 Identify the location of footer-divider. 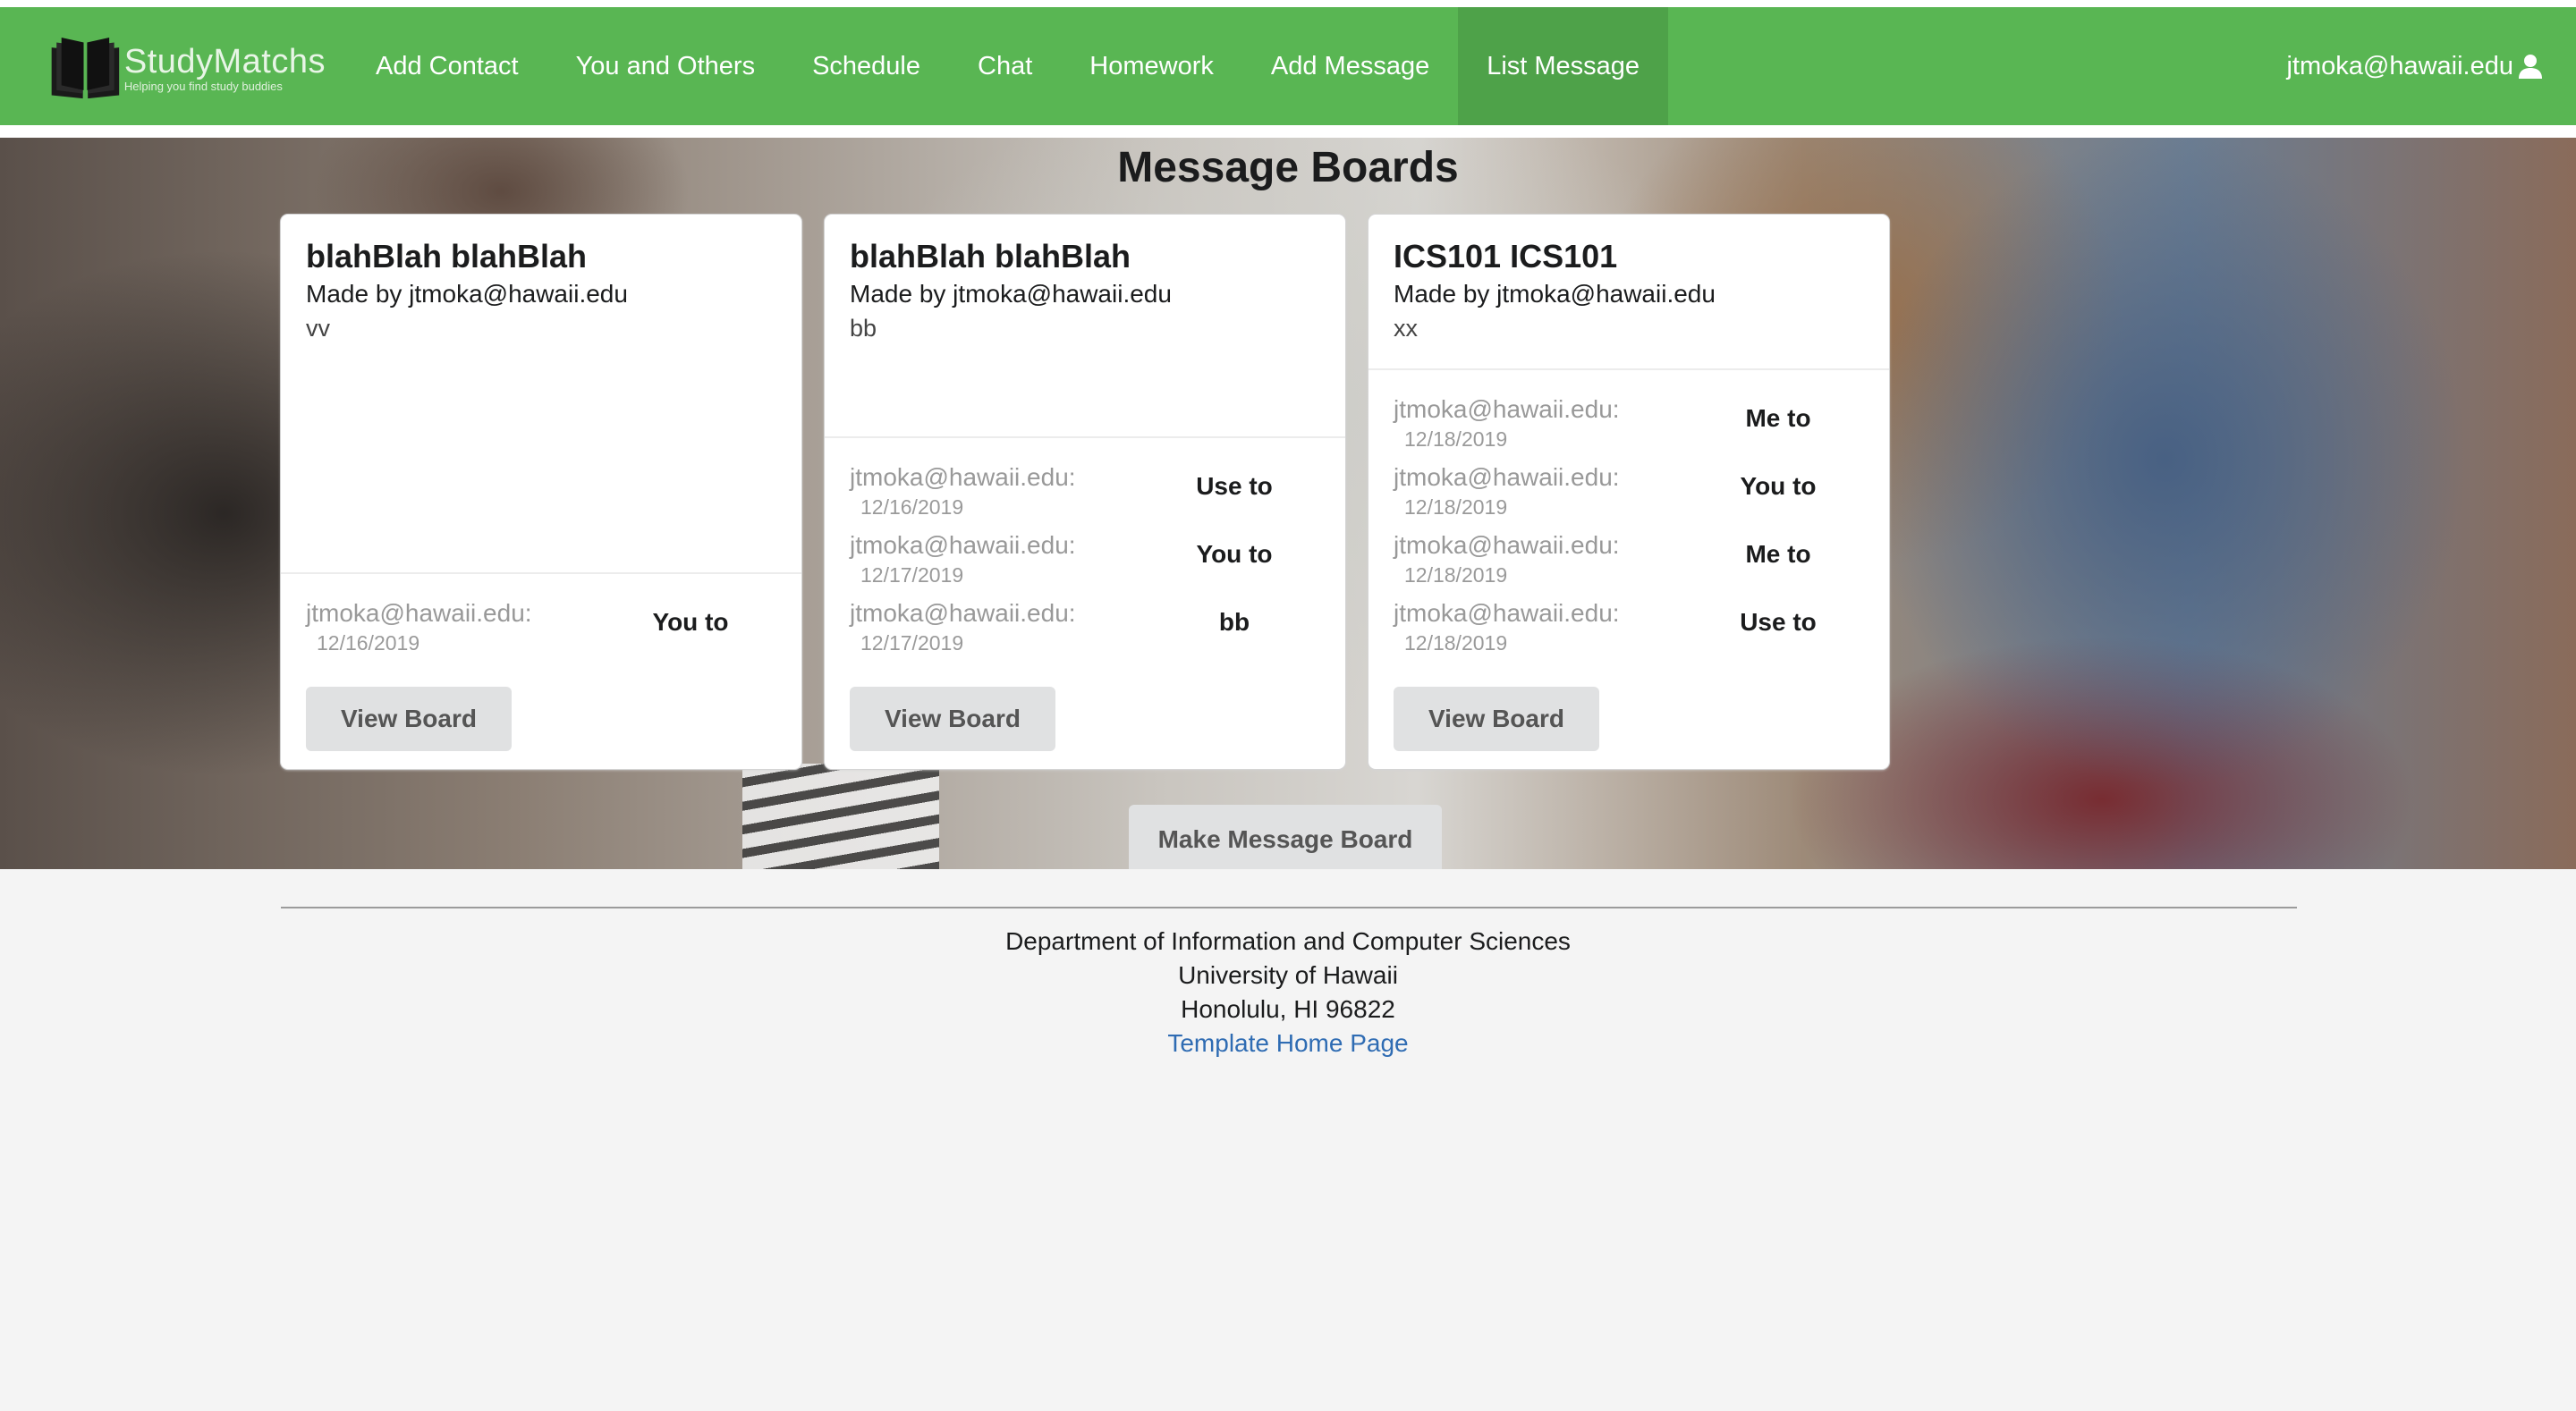
(1289, 908).